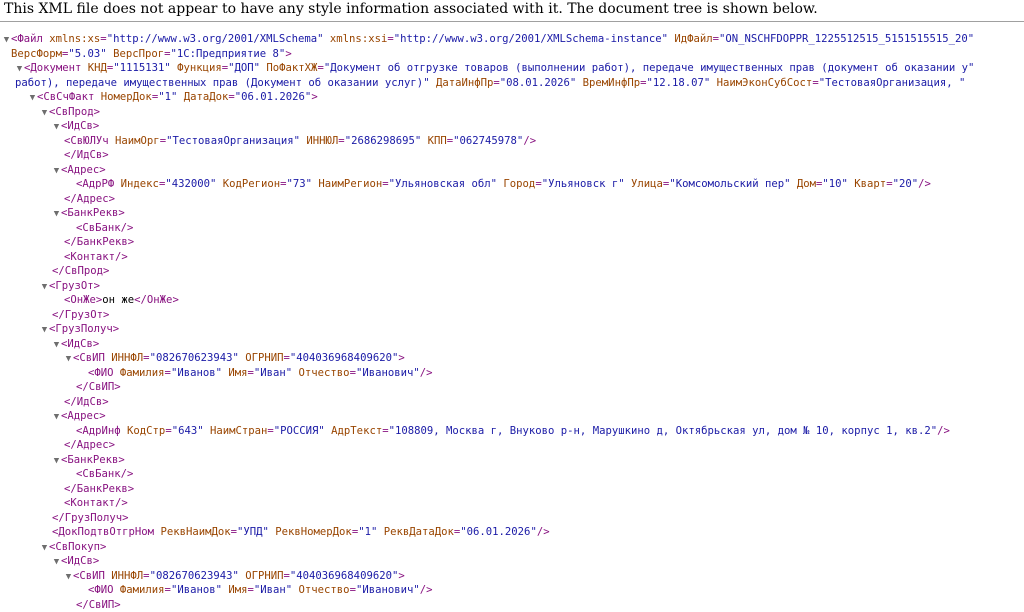  I want to click on xml-attr-value: "http://www.w3.org/2001/XMLSchema", so click(215, 39).